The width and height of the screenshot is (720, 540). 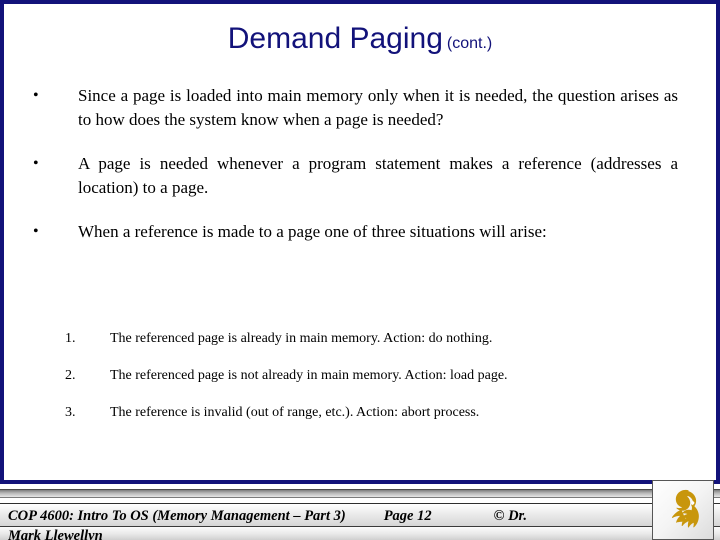 What do you see at coordinates (70, 375) in the screenshot?
I see `numbered-item-marker: 2.` at bounding box center [70, 375].